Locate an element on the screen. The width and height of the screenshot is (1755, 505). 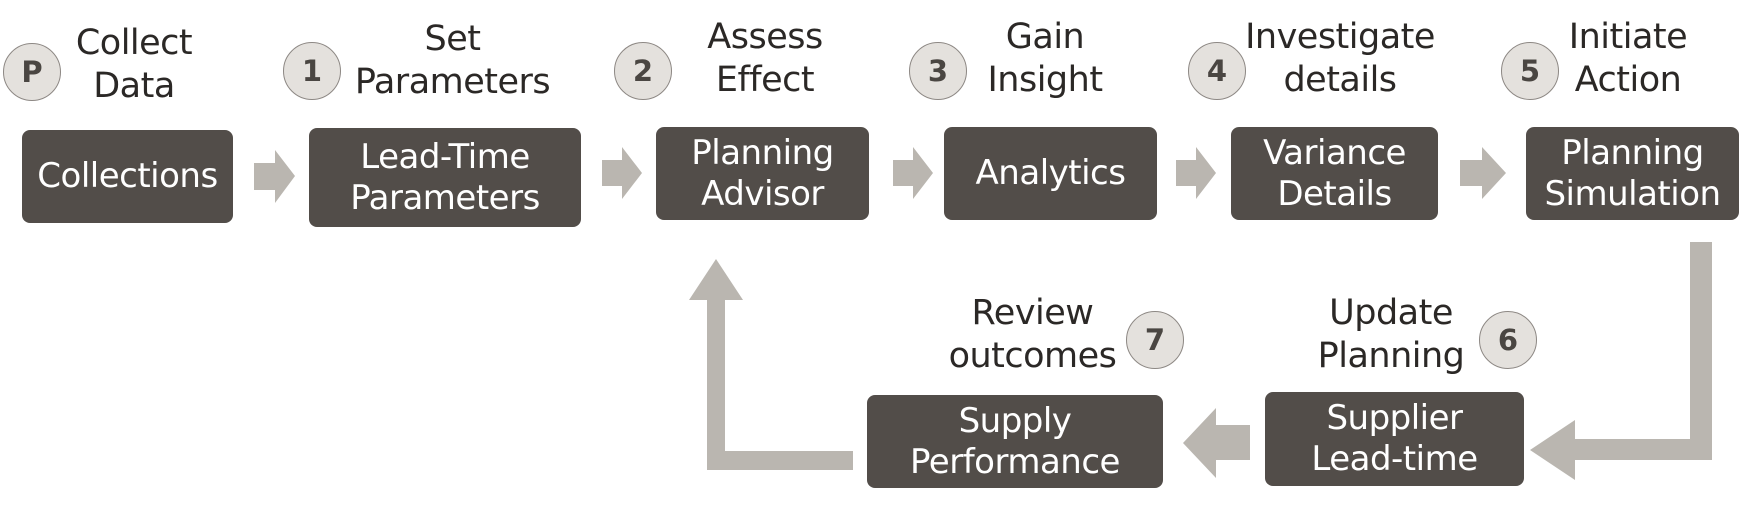
badge-label: 2 is located at coordinates (643, 71).